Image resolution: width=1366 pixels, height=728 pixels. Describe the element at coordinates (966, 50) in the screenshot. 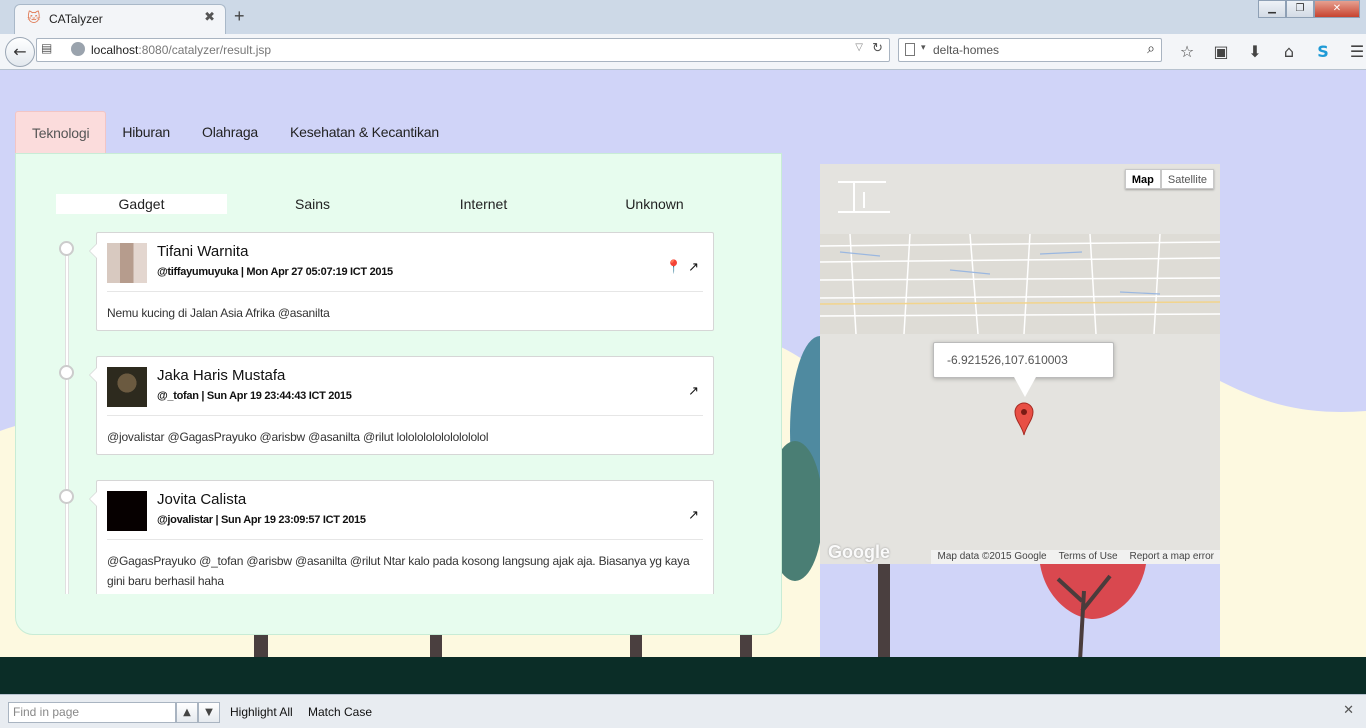

I see `search-input: delta-homes` at that location.